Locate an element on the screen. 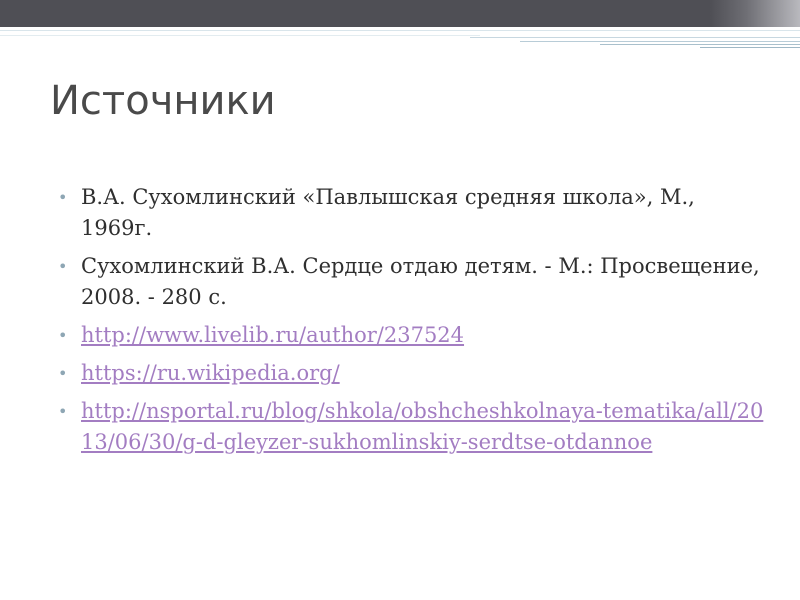  source-link: https://ru.wikipedia.org/ is located at coordinates (210, 373).